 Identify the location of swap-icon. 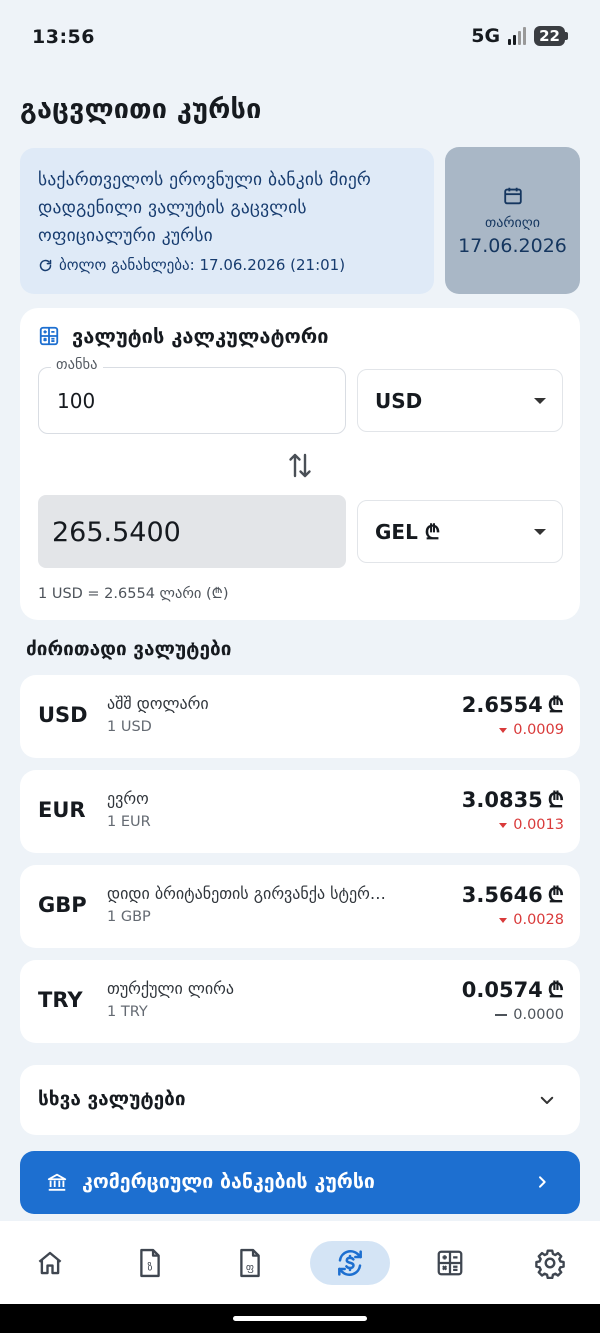
(300, 465).